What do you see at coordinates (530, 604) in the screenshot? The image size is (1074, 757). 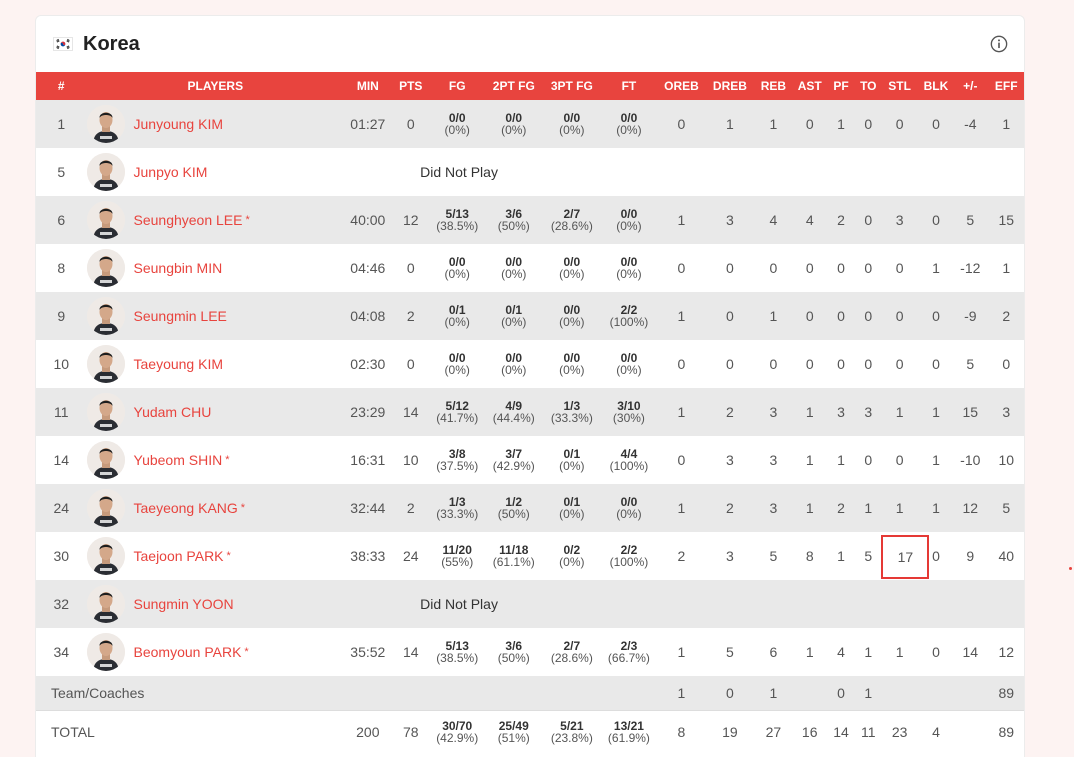 I see `player-row: 32 Sungmin YOON Did Not Play` at bounding box center [530, 604].